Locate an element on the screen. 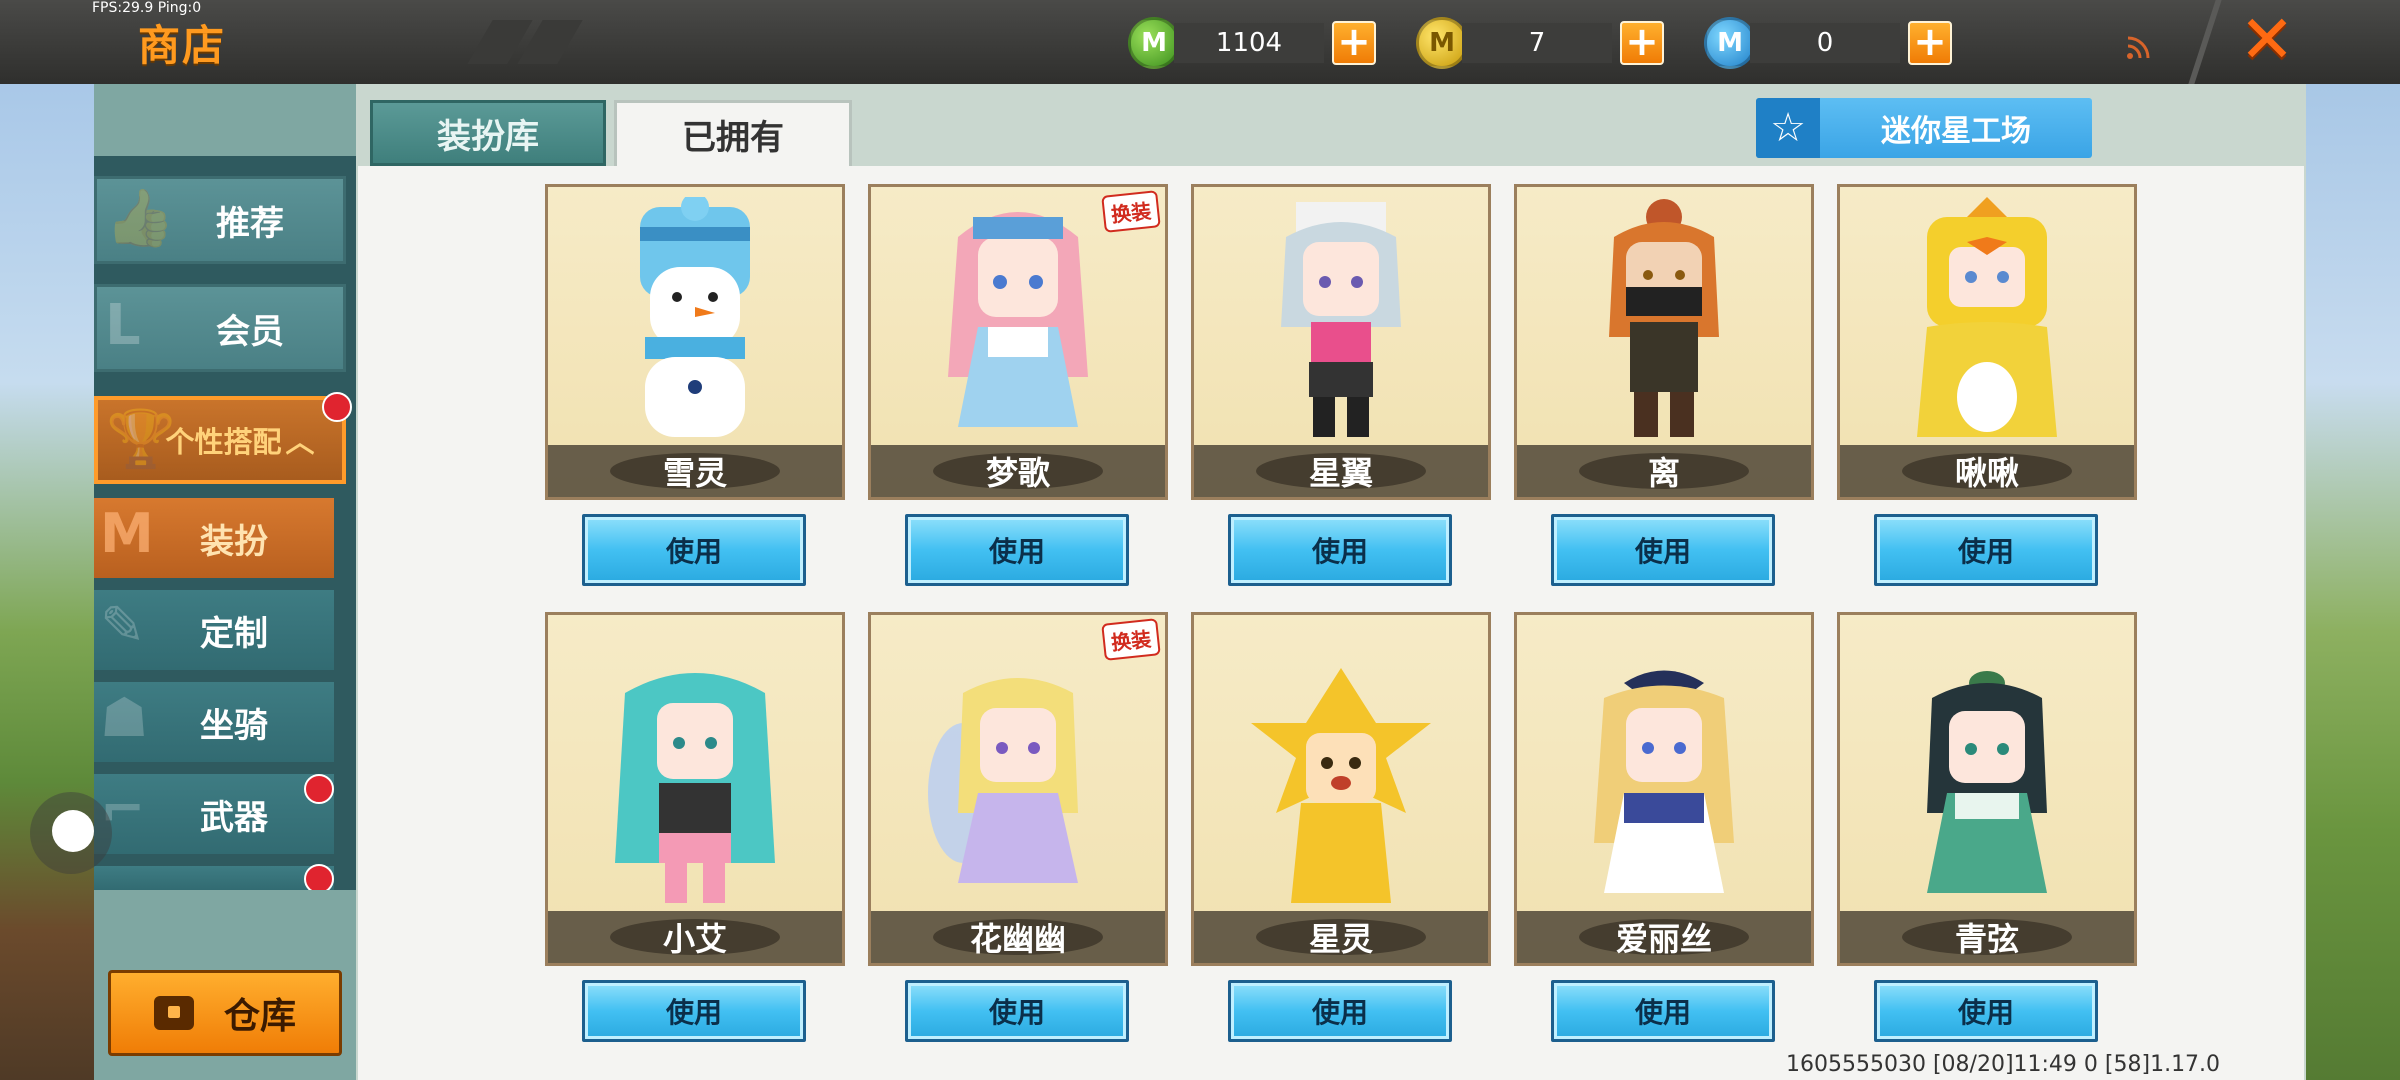 The height and width of the screenshot is (1080, 2400). skin-card: 星翼 is located at coordinates (1341, 342).